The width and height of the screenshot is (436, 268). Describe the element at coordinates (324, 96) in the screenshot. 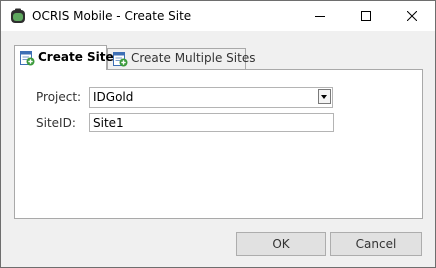

I see `chevron-down-icon` at that location.